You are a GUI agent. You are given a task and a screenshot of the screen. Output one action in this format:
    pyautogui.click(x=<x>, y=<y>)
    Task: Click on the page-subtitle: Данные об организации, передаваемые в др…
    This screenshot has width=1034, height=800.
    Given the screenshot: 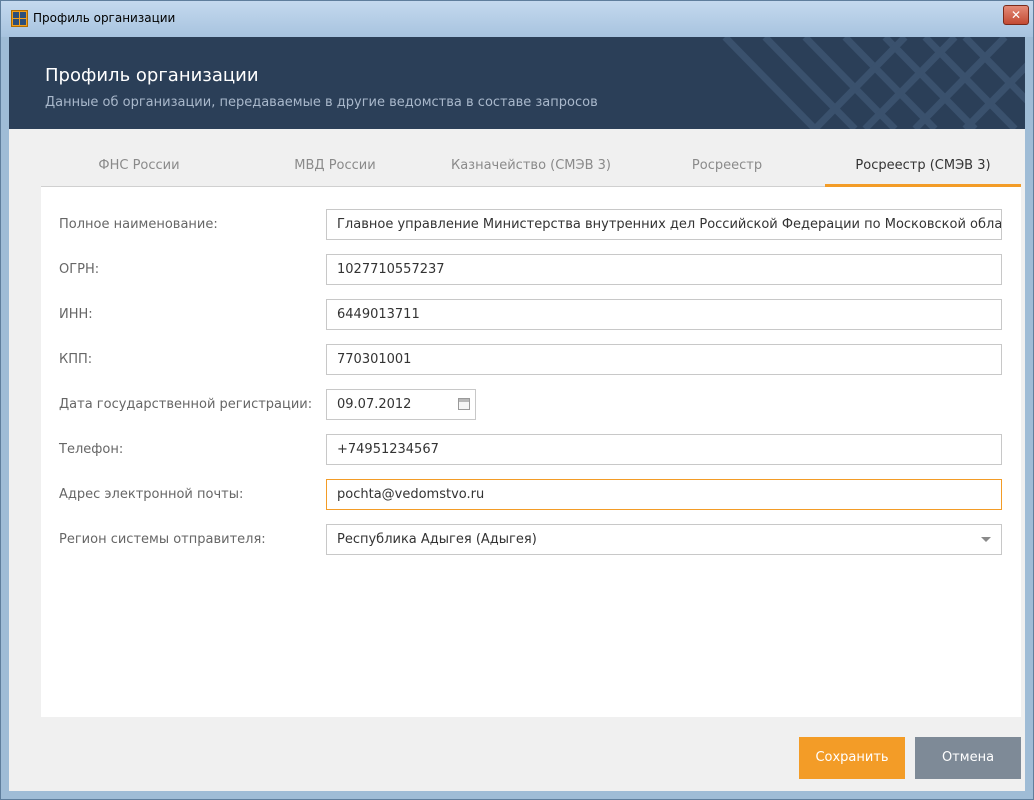 What is the action you would take?
    pyautogui.click(x=321, y=102)
    